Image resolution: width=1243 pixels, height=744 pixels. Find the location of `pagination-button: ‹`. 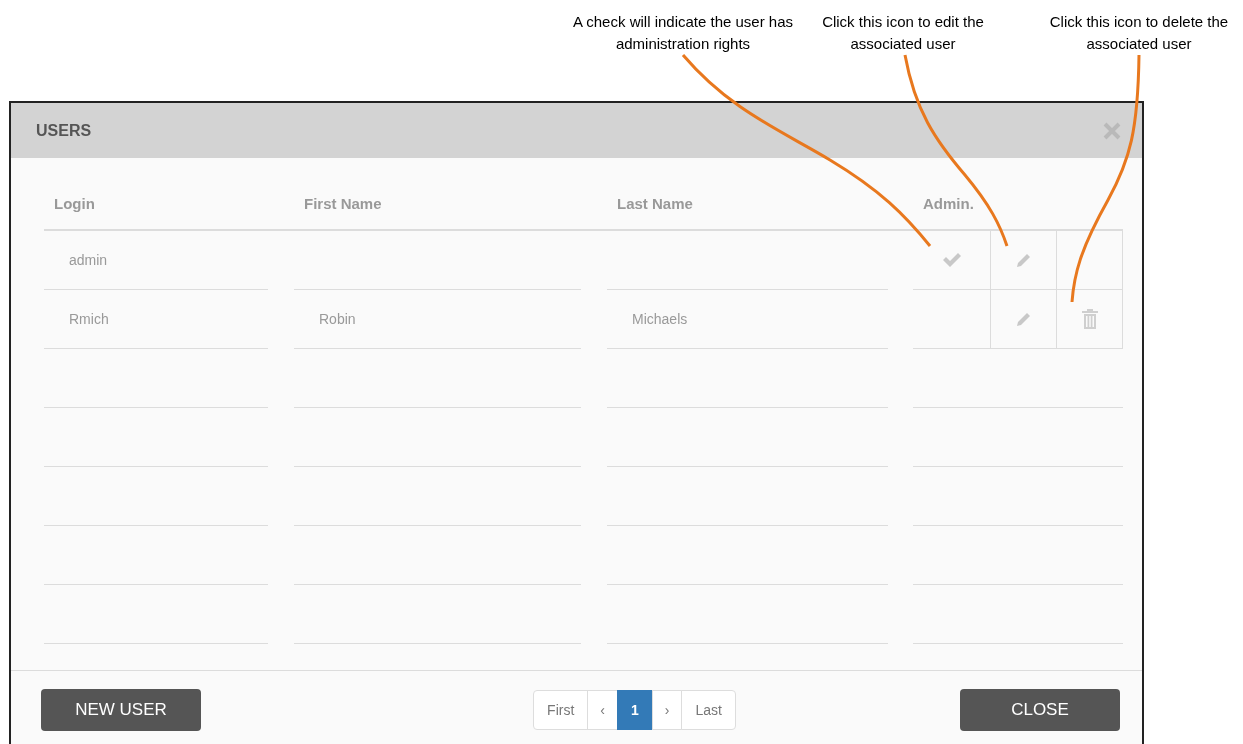

pagination-button: ‹ is located at coordinates (602, 710).